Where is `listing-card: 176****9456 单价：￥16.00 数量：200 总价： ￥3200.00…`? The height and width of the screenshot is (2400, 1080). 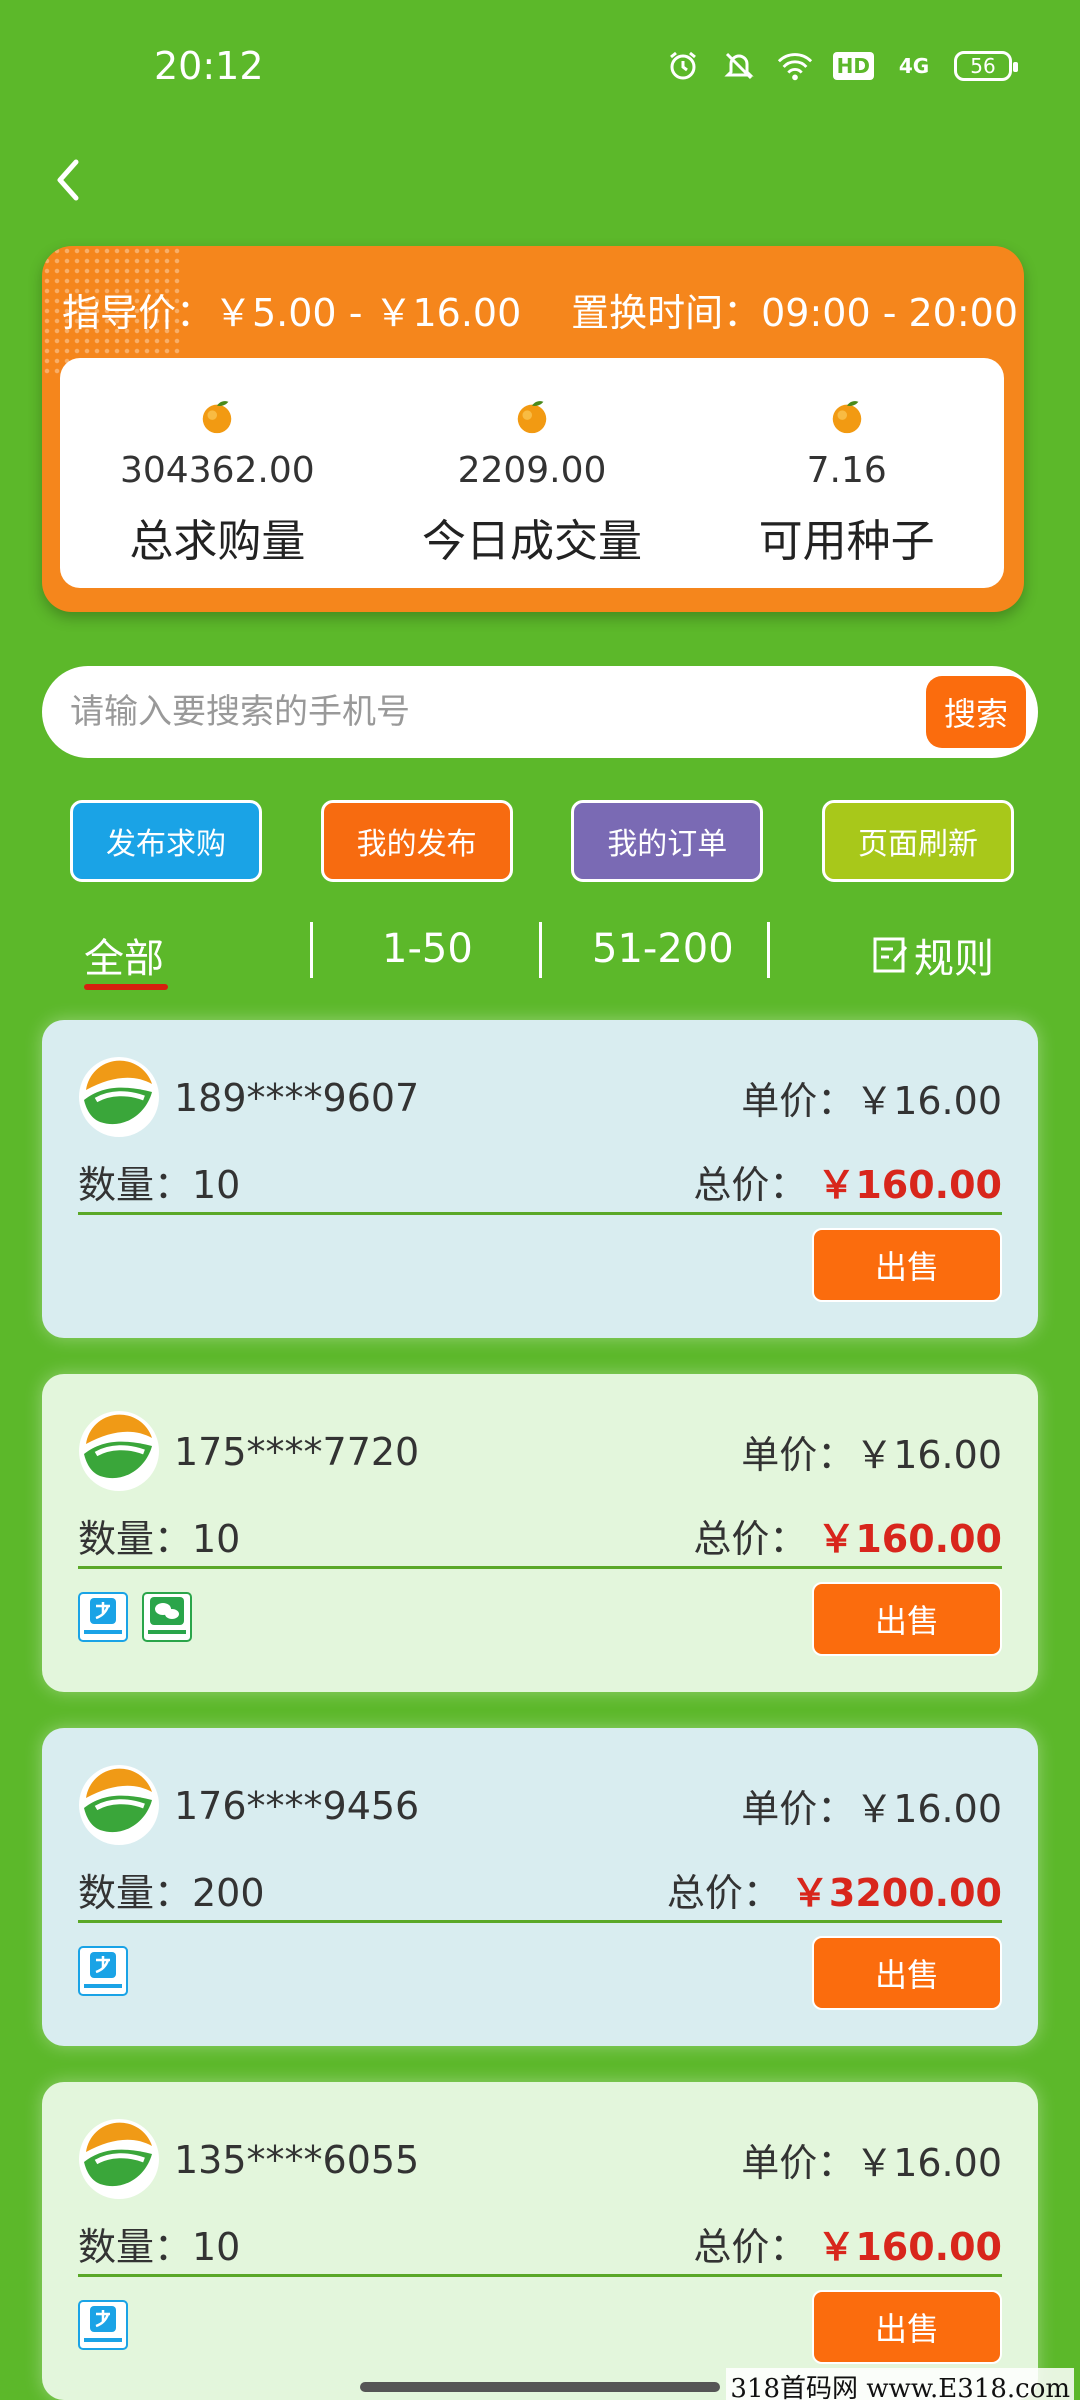
listing-card: 176****9456 单价：￥16.00 数量：200 总价： ￥3200.00… is located at coordinates (540, 1887).